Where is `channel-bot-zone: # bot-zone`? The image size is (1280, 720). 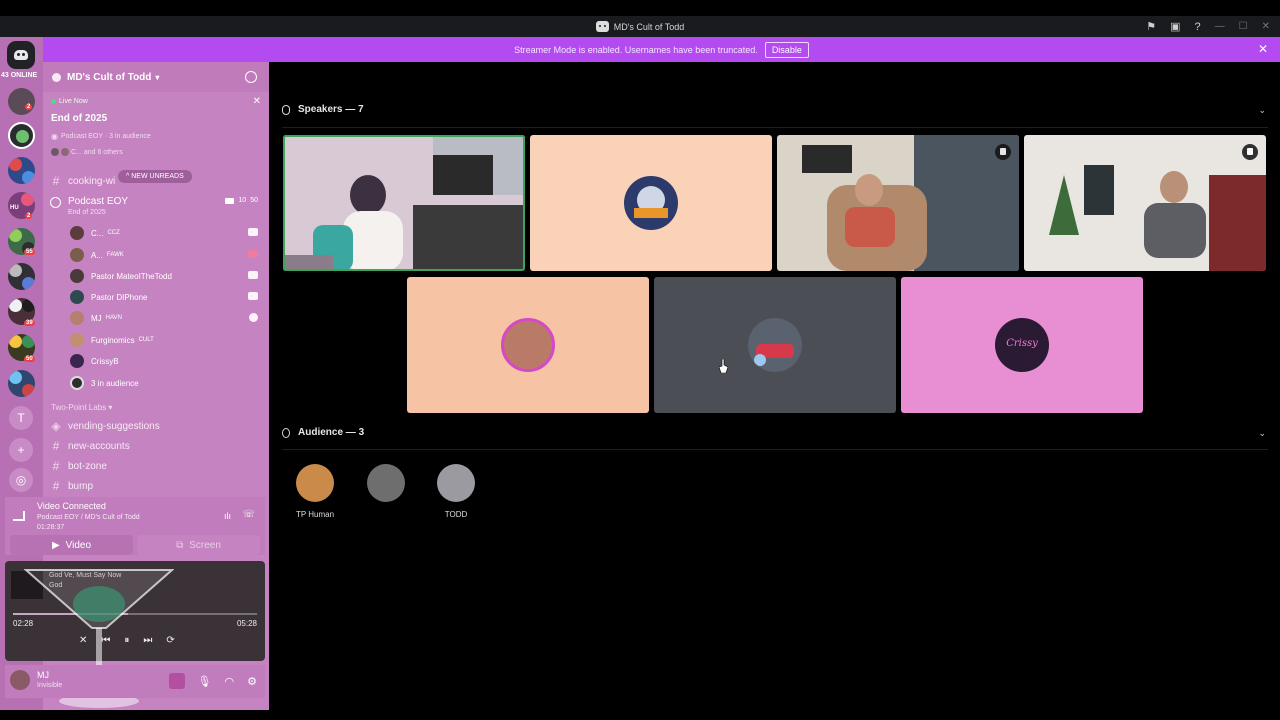
channel-bot-zone: # bot-zone is located at coordinates (78, 466).